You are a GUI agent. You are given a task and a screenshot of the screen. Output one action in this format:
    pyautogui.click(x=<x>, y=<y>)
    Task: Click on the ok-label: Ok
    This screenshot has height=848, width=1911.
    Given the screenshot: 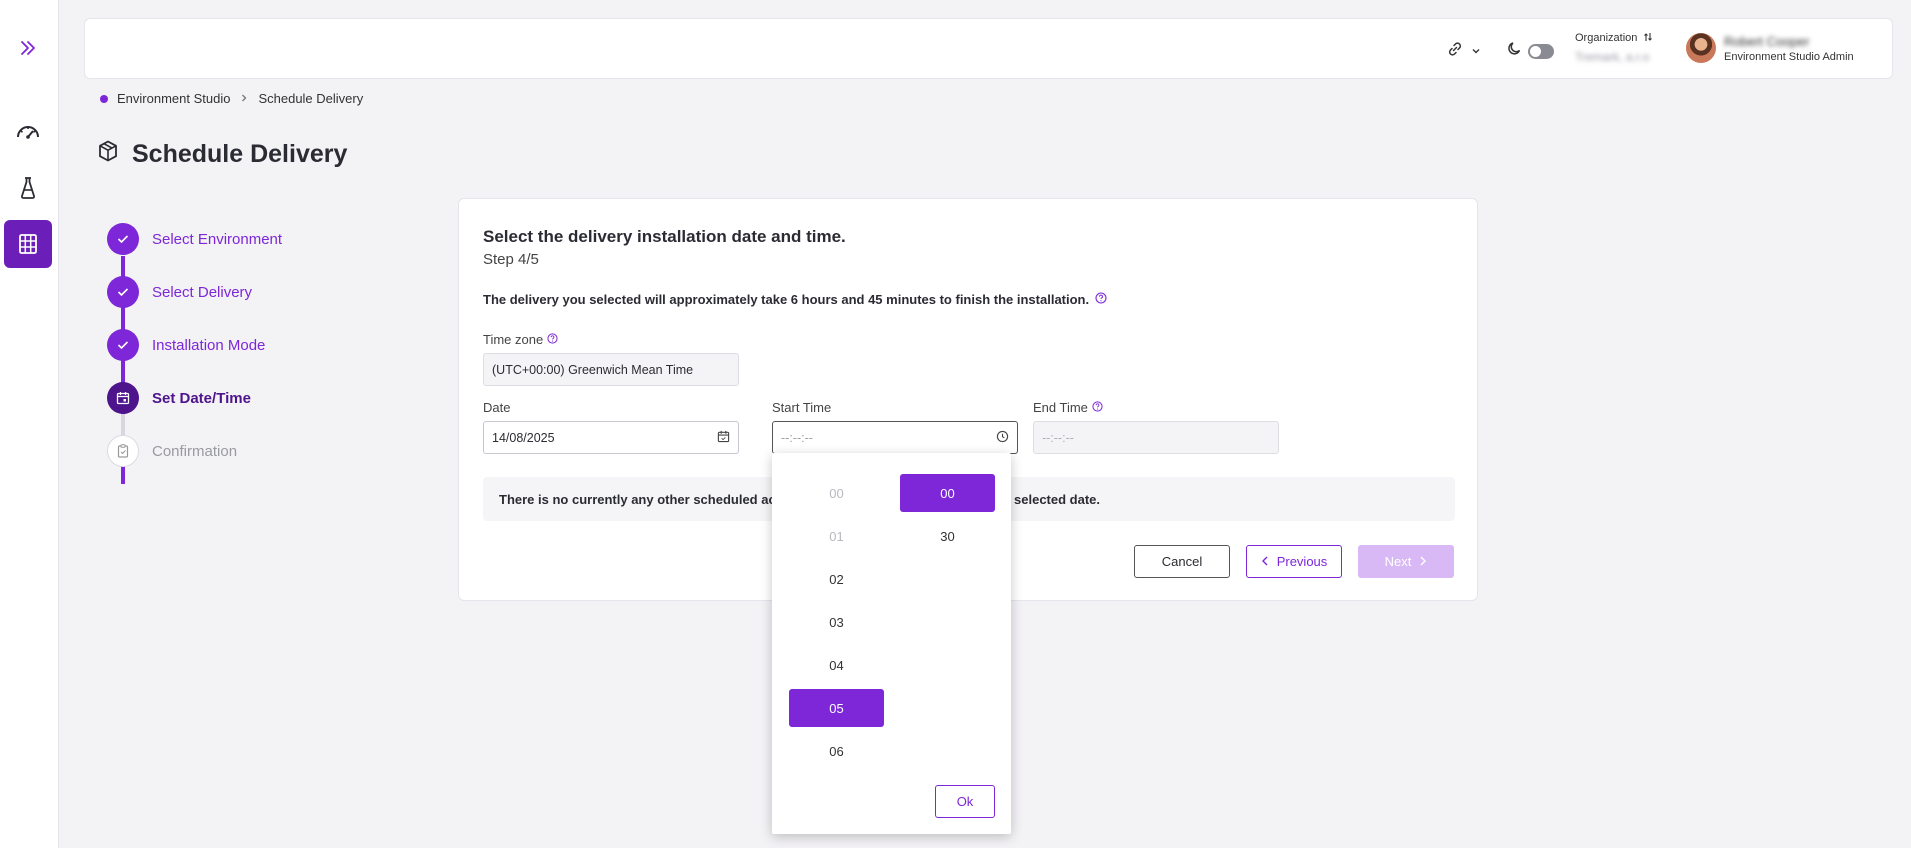 What is the action you would take?
    pyautogui.click(x=965, y=801)
    